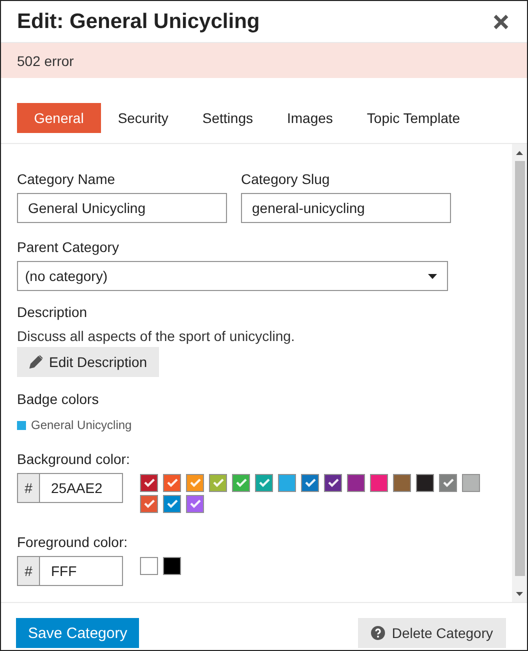 The image size is (528, 651). What do you see at coordinates (227, 118) in the screenshot?
I see `tab: Settings` at bounding box center [227, 118].